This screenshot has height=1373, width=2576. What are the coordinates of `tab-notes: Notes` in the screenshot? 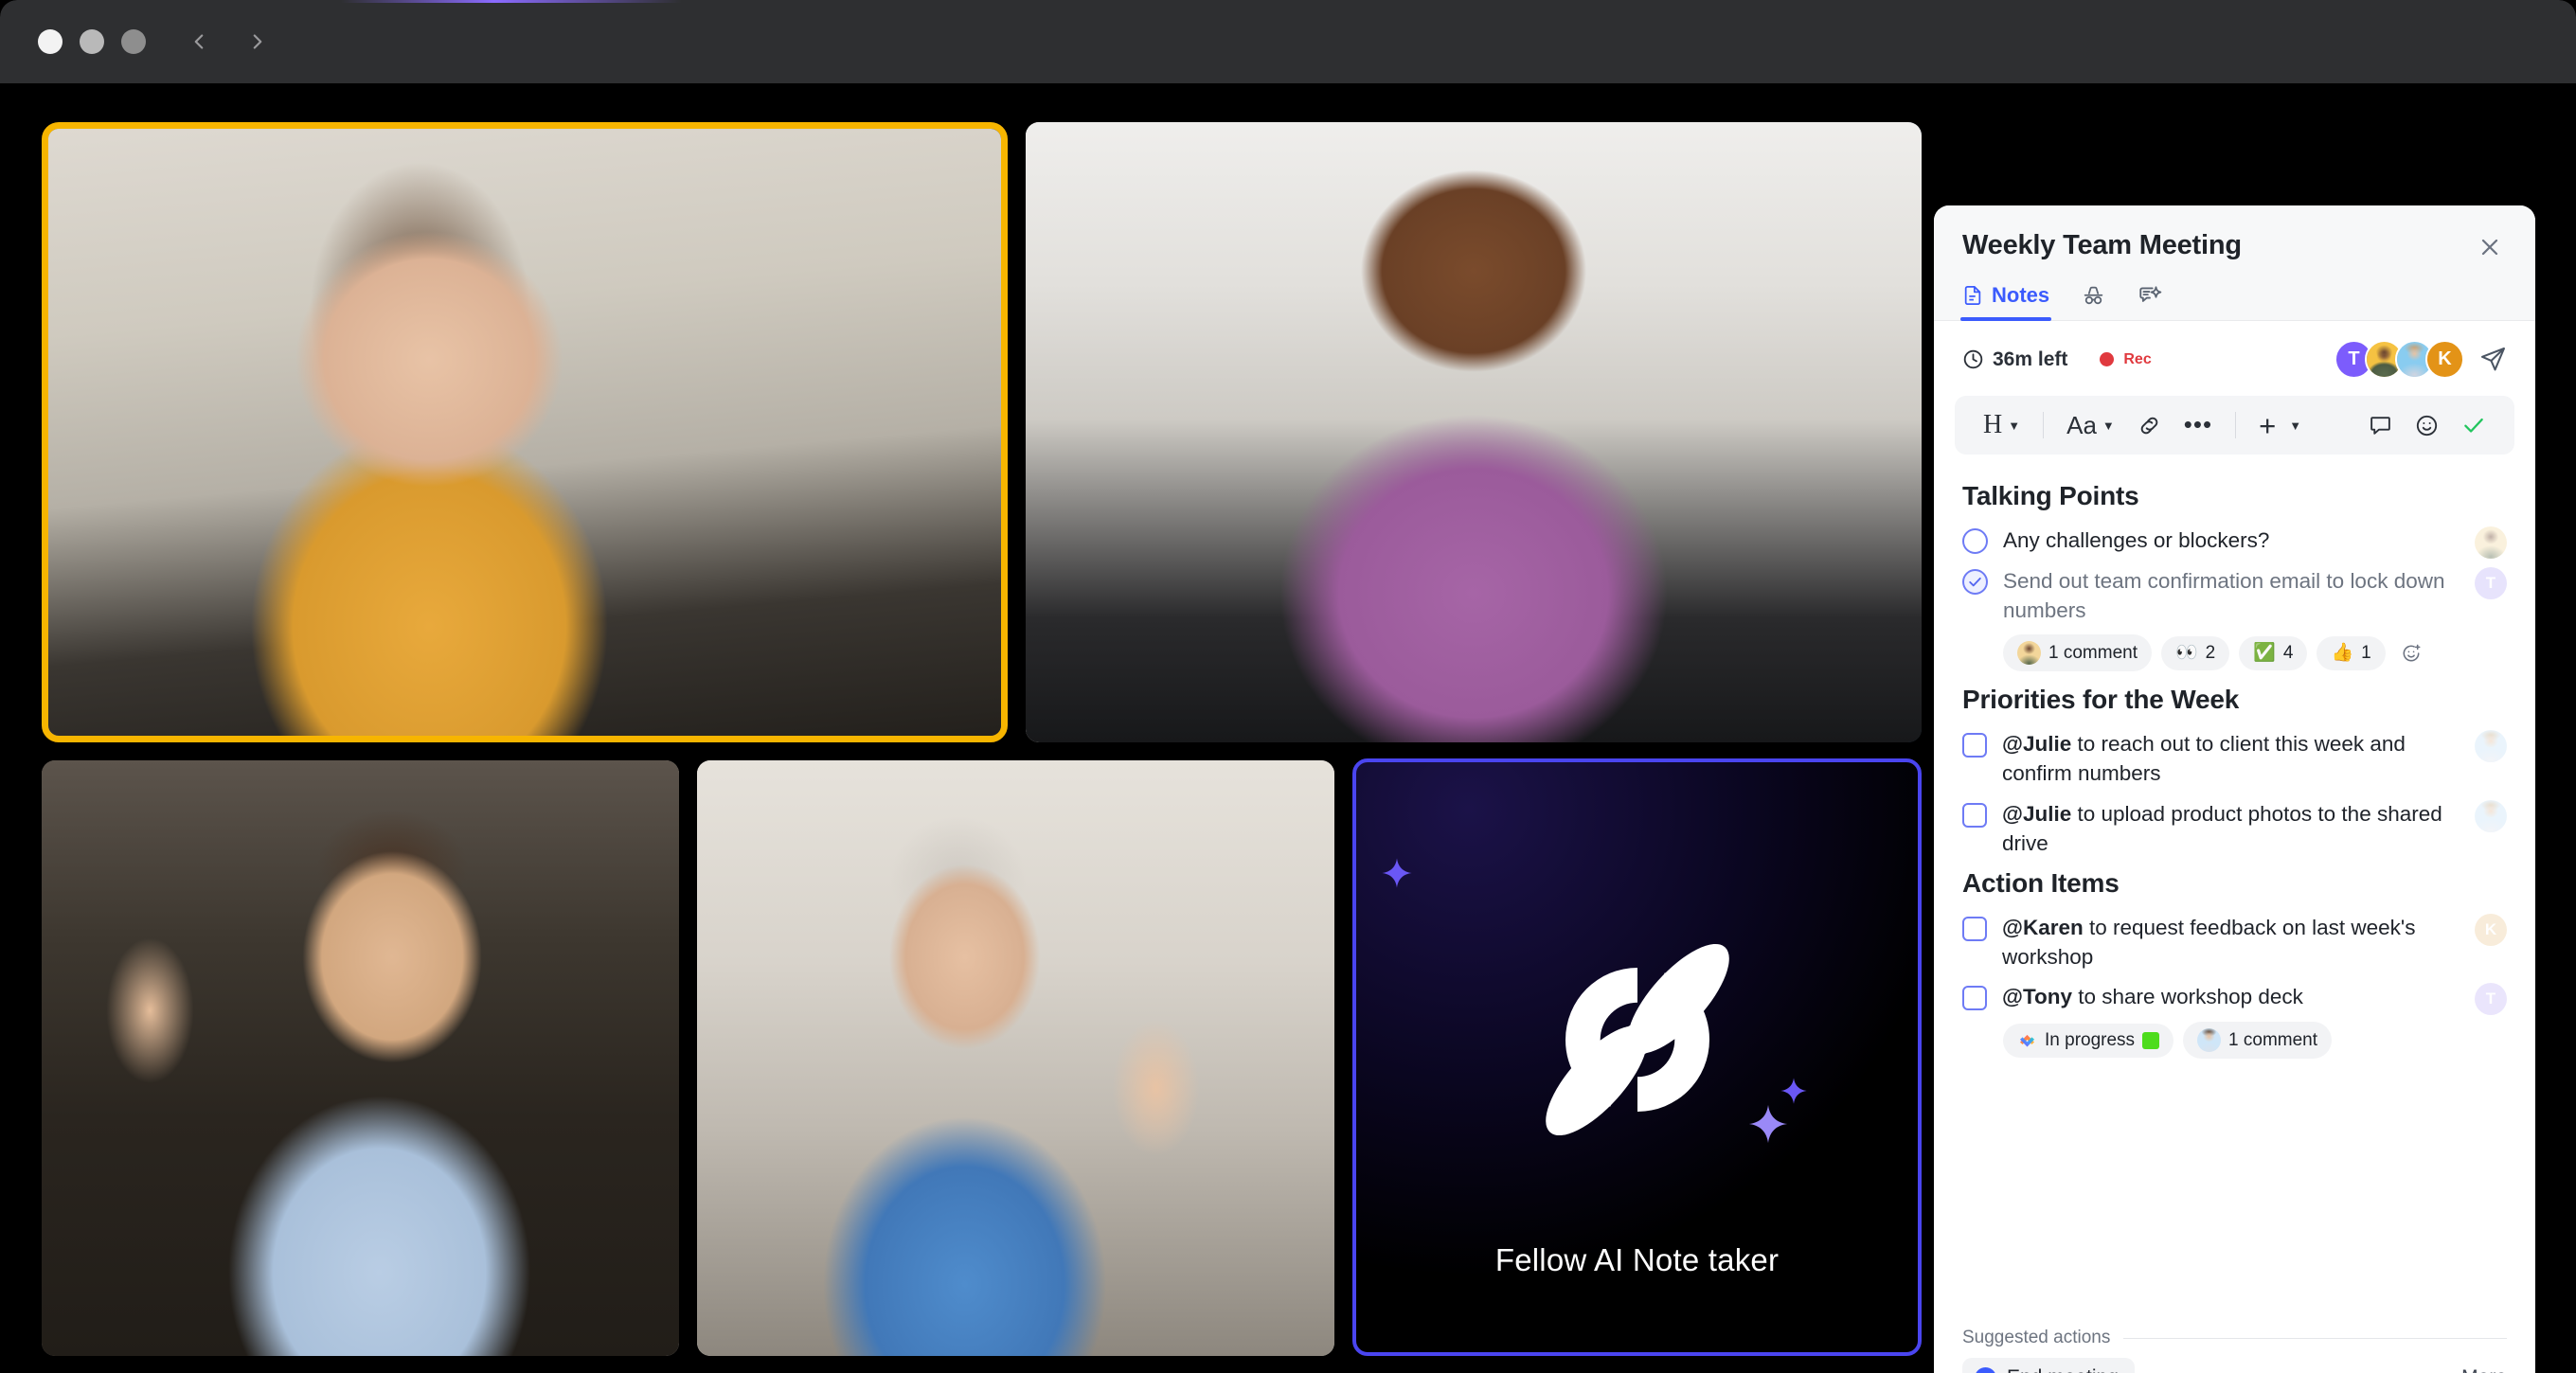 It's located at (2005, 302).